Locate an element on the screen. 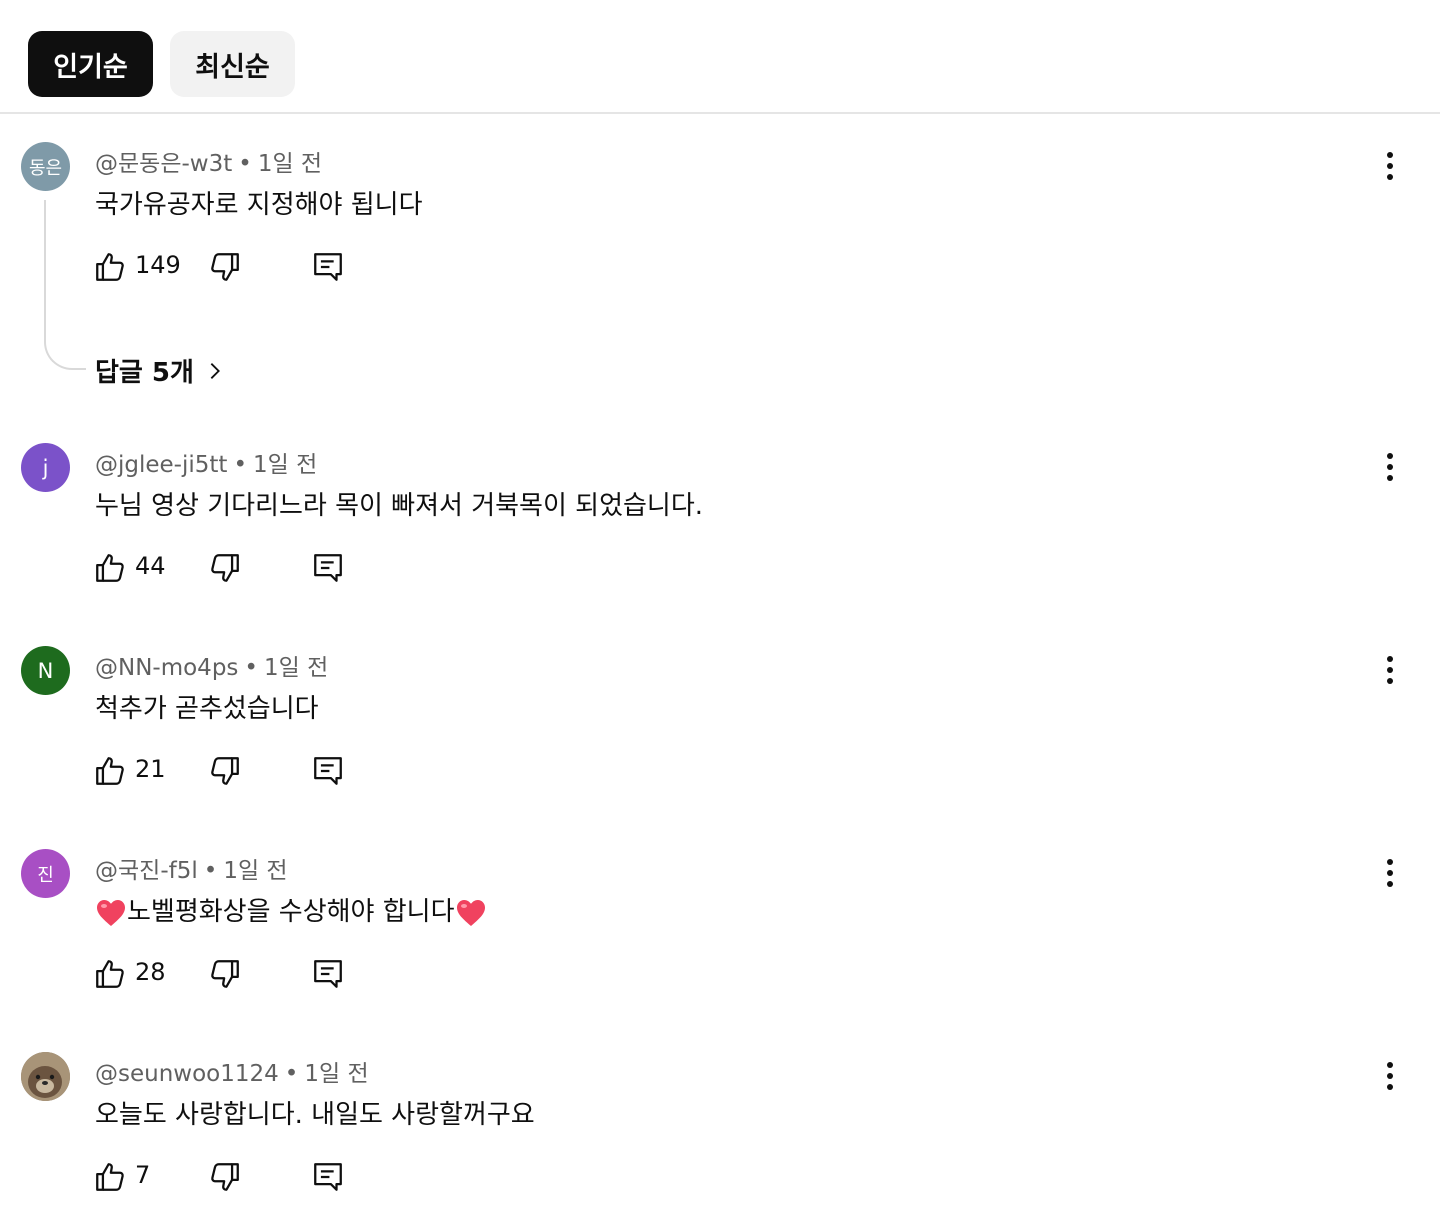 The width and height of the screenshot is (1440, 1225). otter-avatar-image is located at coordinates (45, 1076).